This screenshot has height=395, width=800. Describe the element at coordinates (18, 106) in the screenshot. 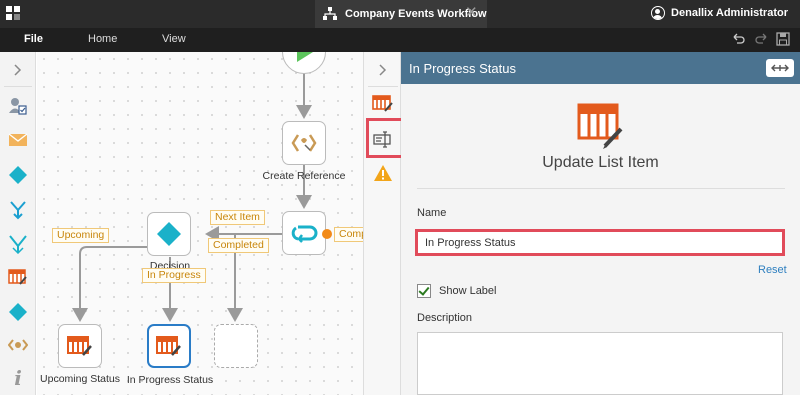

I see `user-task-icon` at that location.